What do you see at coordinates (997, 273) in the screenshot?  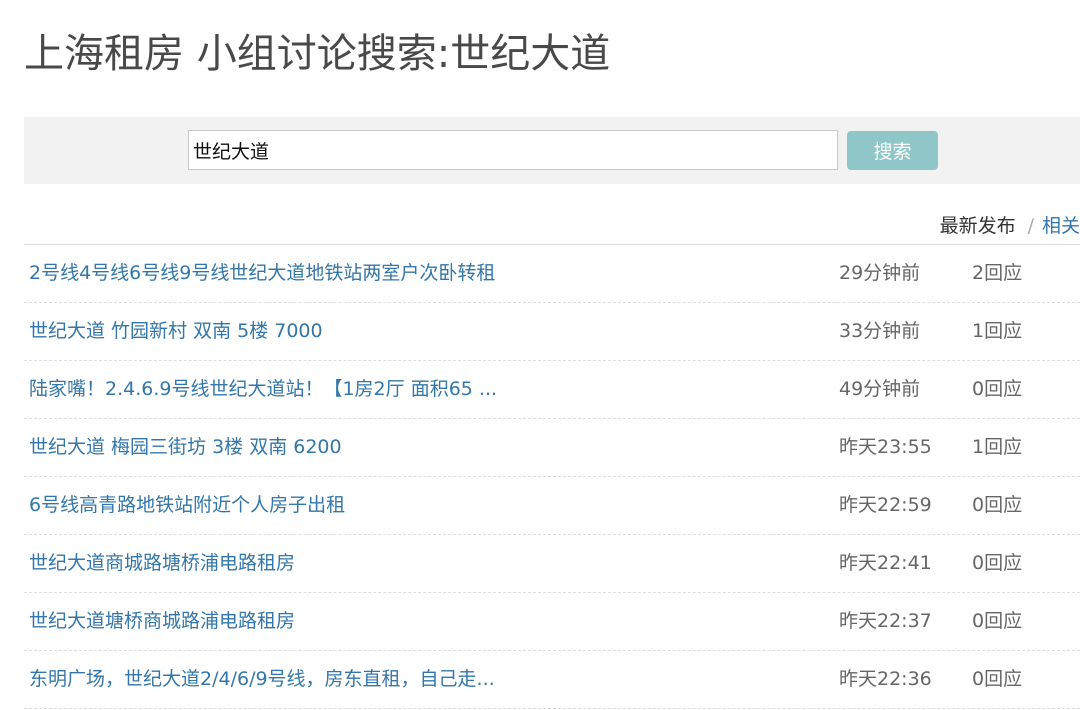 I see `result-replies: 2回应` at bounding box center [997, 273].